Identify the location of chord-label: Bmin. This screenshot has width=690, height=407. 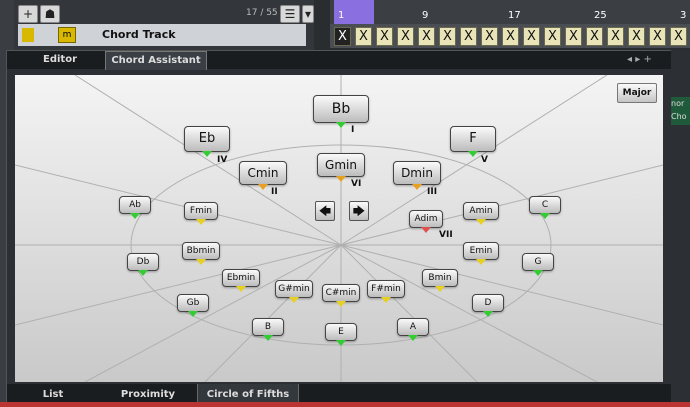
(440, 278).